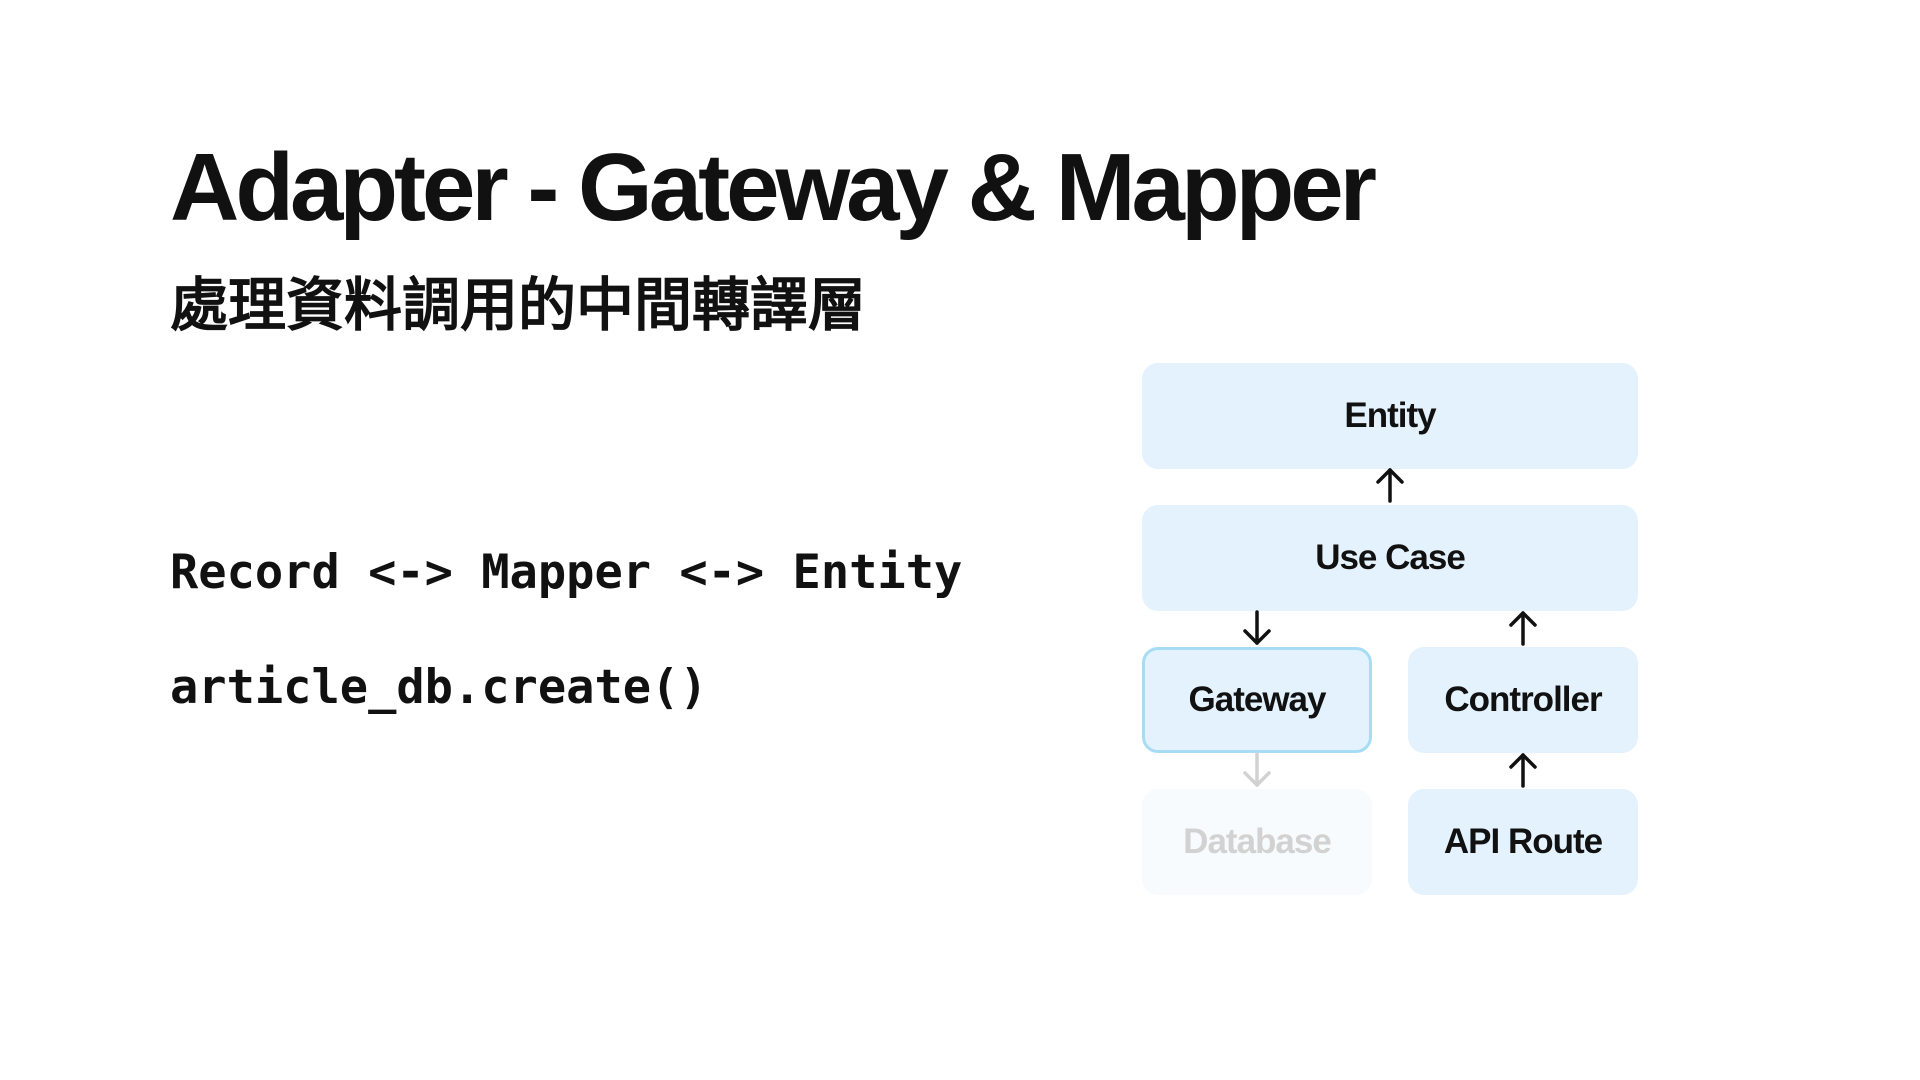 Image resolution: width=1920 pixels, height=1080 pixels. What do you see at coordinates (566, 572) in the screenshot?
I see `code-line-mapping: Record <-> Mapper <-> Entity` at bounding box center [566, 572].